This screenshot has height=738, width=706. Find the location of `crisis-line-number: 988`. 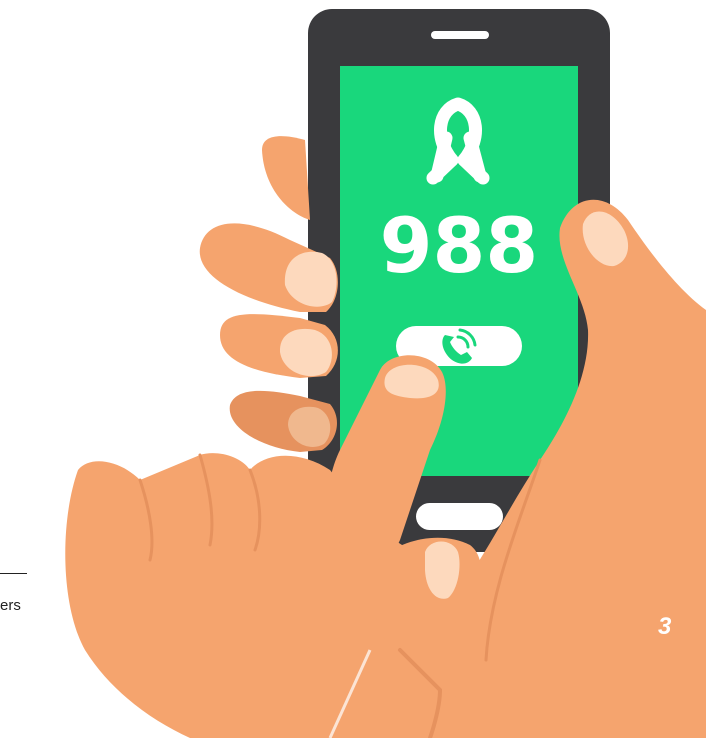

crisis-line-number: 988 is located at coordinates (459, 245).